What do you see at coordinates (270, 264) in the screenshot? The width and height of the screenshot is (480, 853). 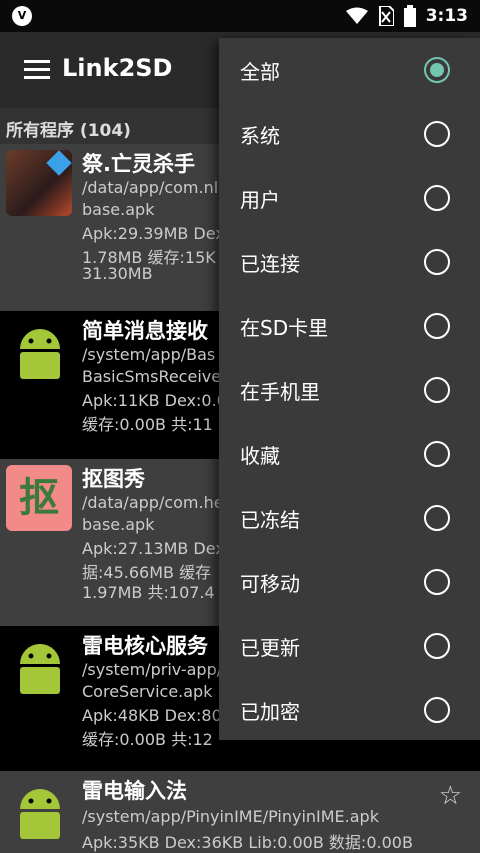 I see `menu-item-label: 已连接` at bounding box center [270, 264].